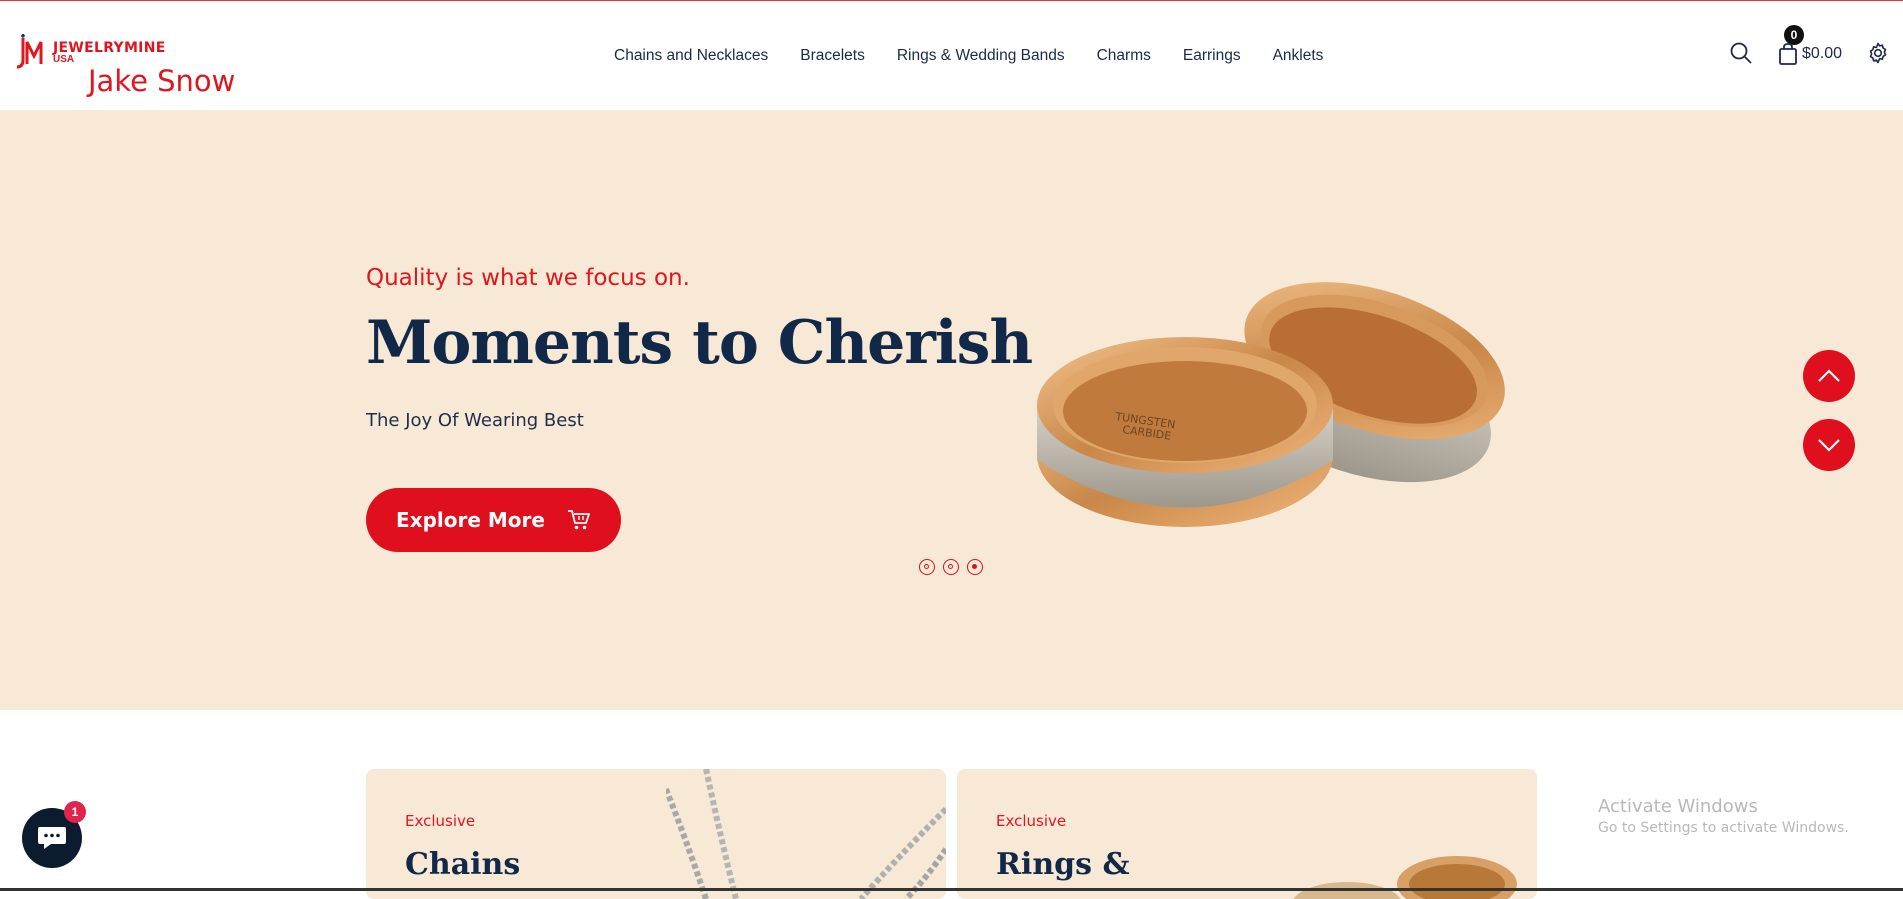 The image size is (1903, 899). Describe the element at coordinates (470, 520) in the screenshot. I see `explore-more-label: Explore More` at that location.